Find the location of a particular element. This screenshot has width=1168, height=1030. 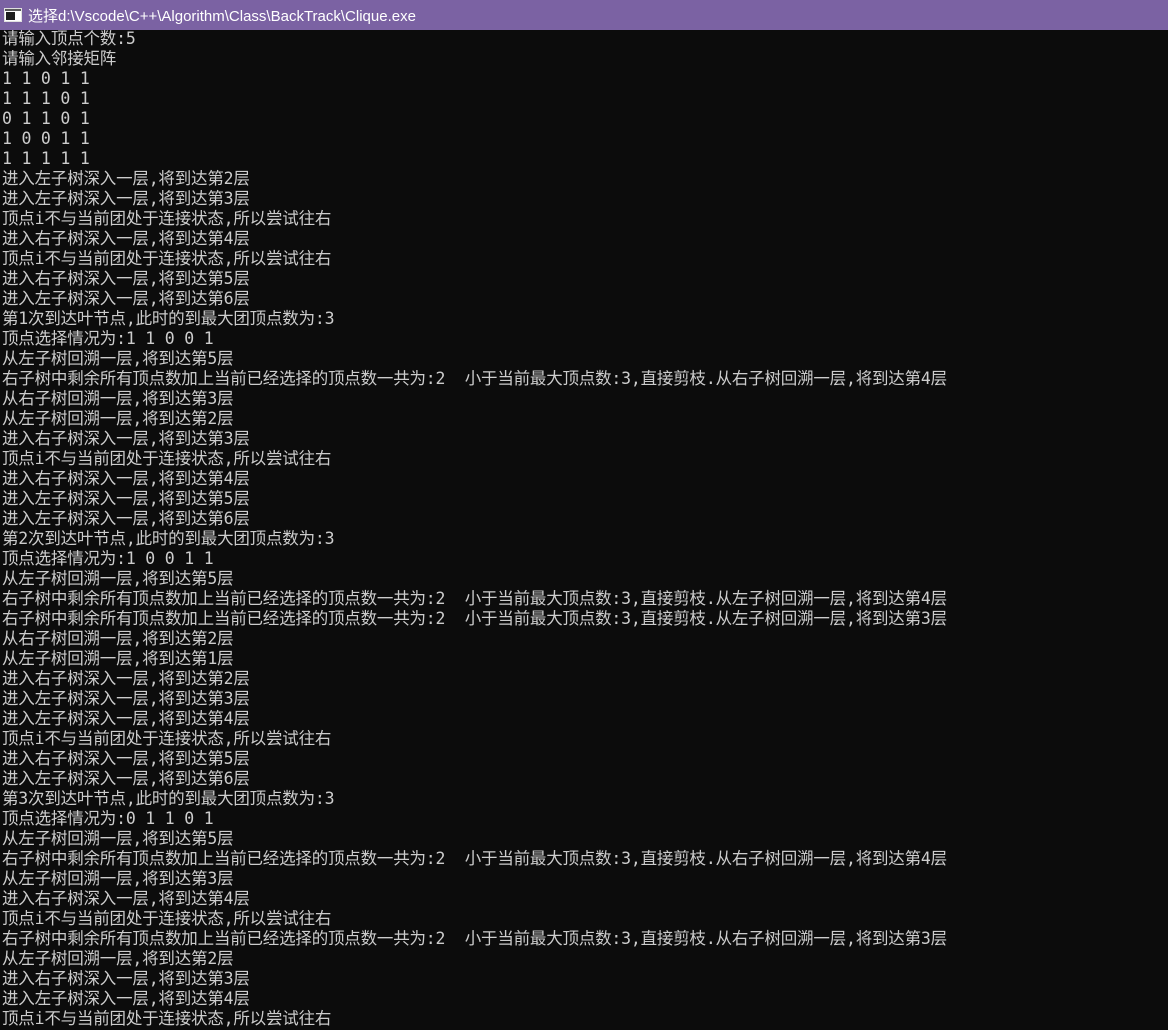

console-line: 第3次到达叶节点,此时的到最大团顶点数为:3 is located at coordinates (168, 798).